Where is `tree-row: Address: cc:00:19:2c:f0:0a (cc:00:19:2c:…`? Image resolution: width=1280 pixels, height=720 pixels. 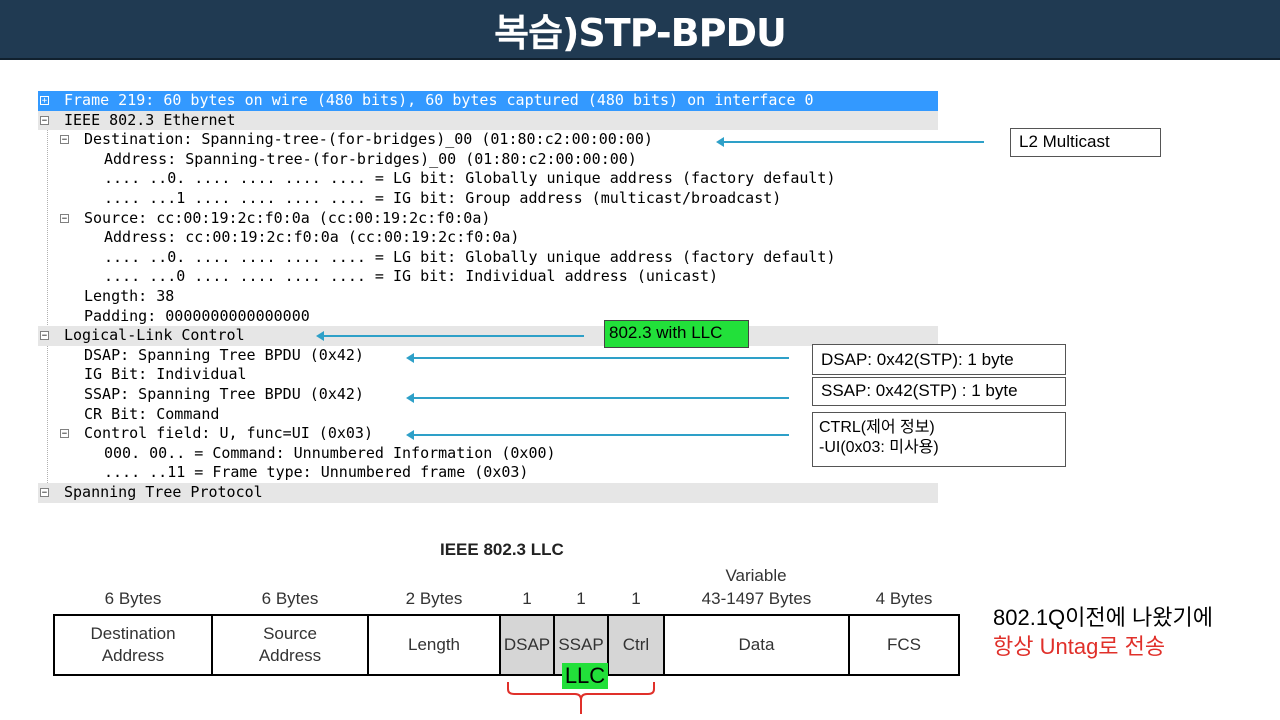 tree-row: Address: cc:00:19:2c:f0:0a (cc:00:19:2c:… is located at coordinates (488, 238).